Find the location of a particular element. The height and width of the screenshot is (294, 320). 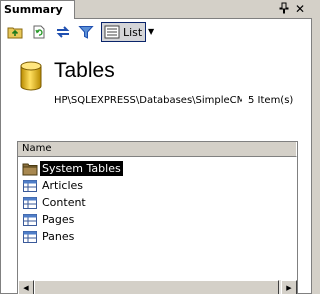

column-header-name: Name is located at coordinates (157, 149).